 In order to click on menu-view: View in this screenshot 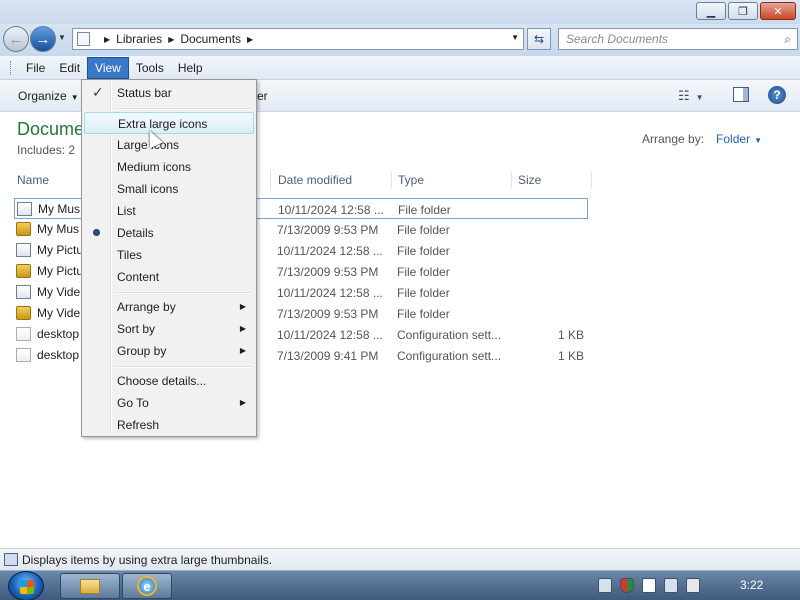, I will do `click(108, 67)`.